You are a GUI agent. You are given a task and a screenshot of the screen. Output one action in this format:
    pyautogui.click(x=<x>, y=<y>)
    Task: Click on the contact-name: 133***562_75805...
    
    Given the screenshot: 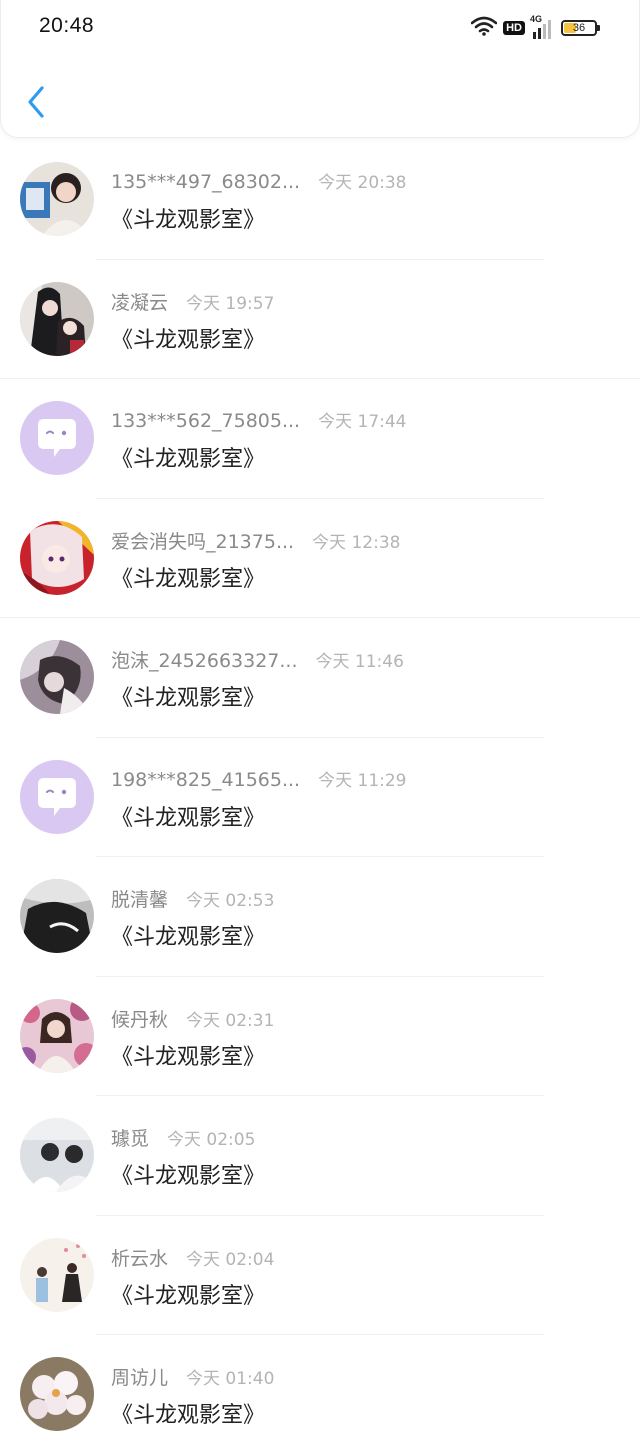 What is the action you would take?
    pyautogui.click(x=206, y=421)
    